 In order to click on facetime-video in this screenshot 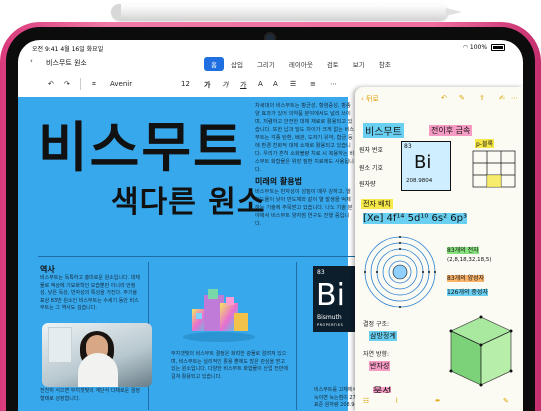, I will do `click(97, 355)`.